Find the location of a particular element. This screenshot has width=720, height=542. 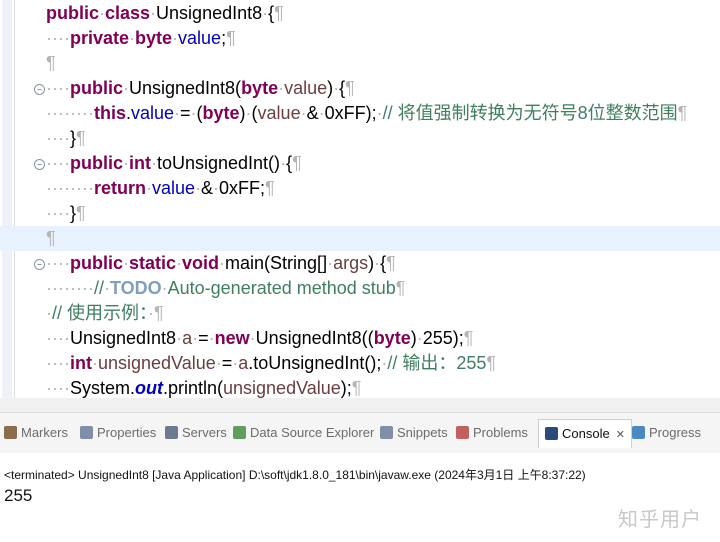

code-token: private is located at coordinates (99, 38).